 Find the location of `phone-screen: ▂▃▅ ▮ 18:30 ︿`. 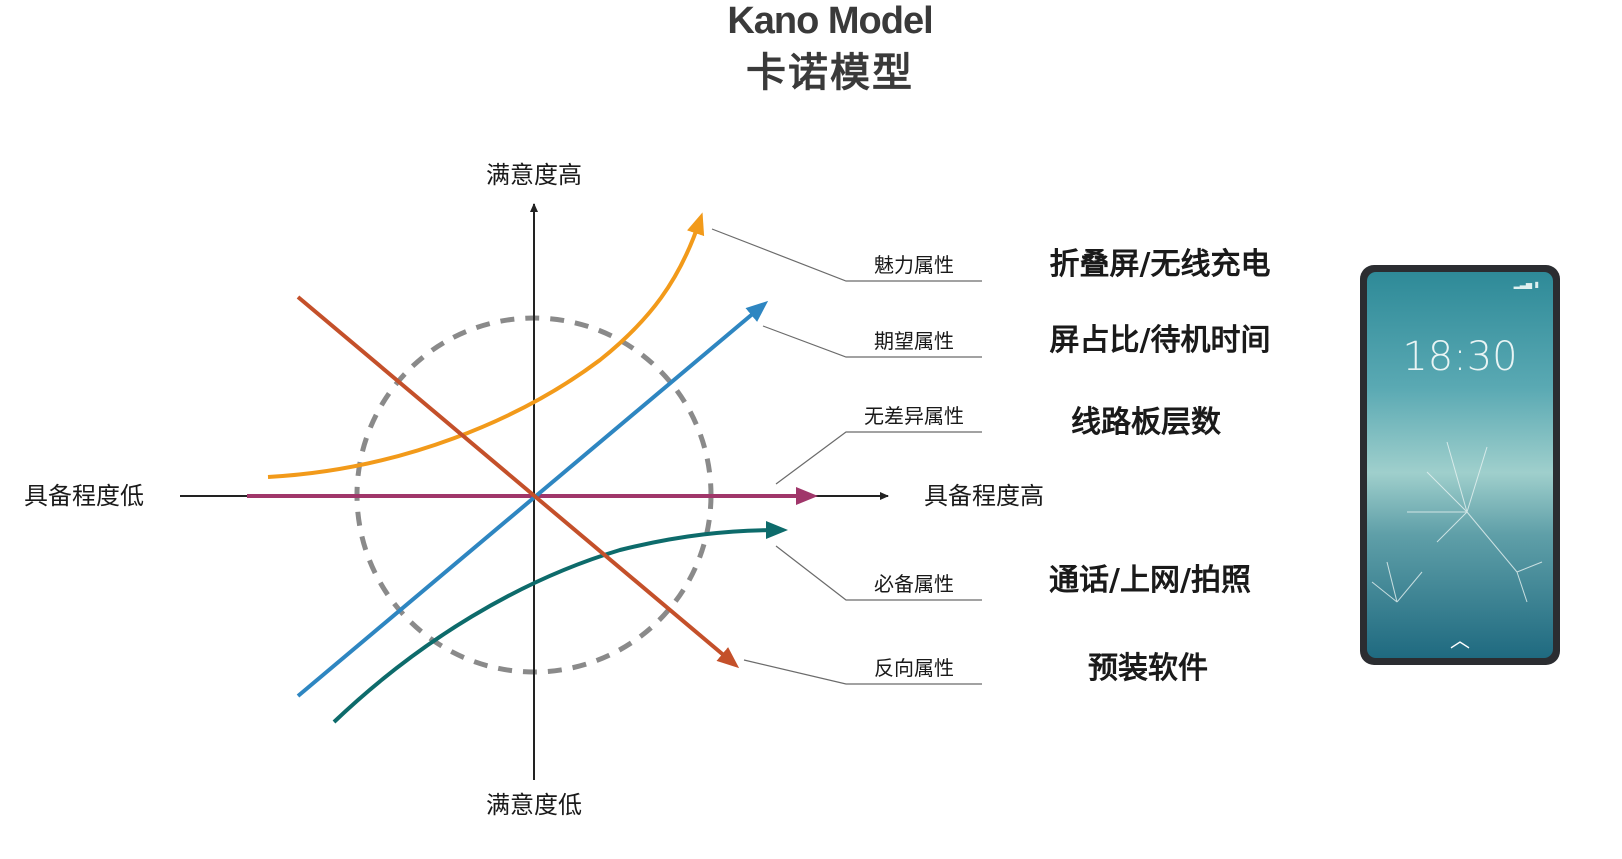

phone-screen: ▂▃▅ ▮ 18:30 ︿ is located at coordinates (1460, 465).